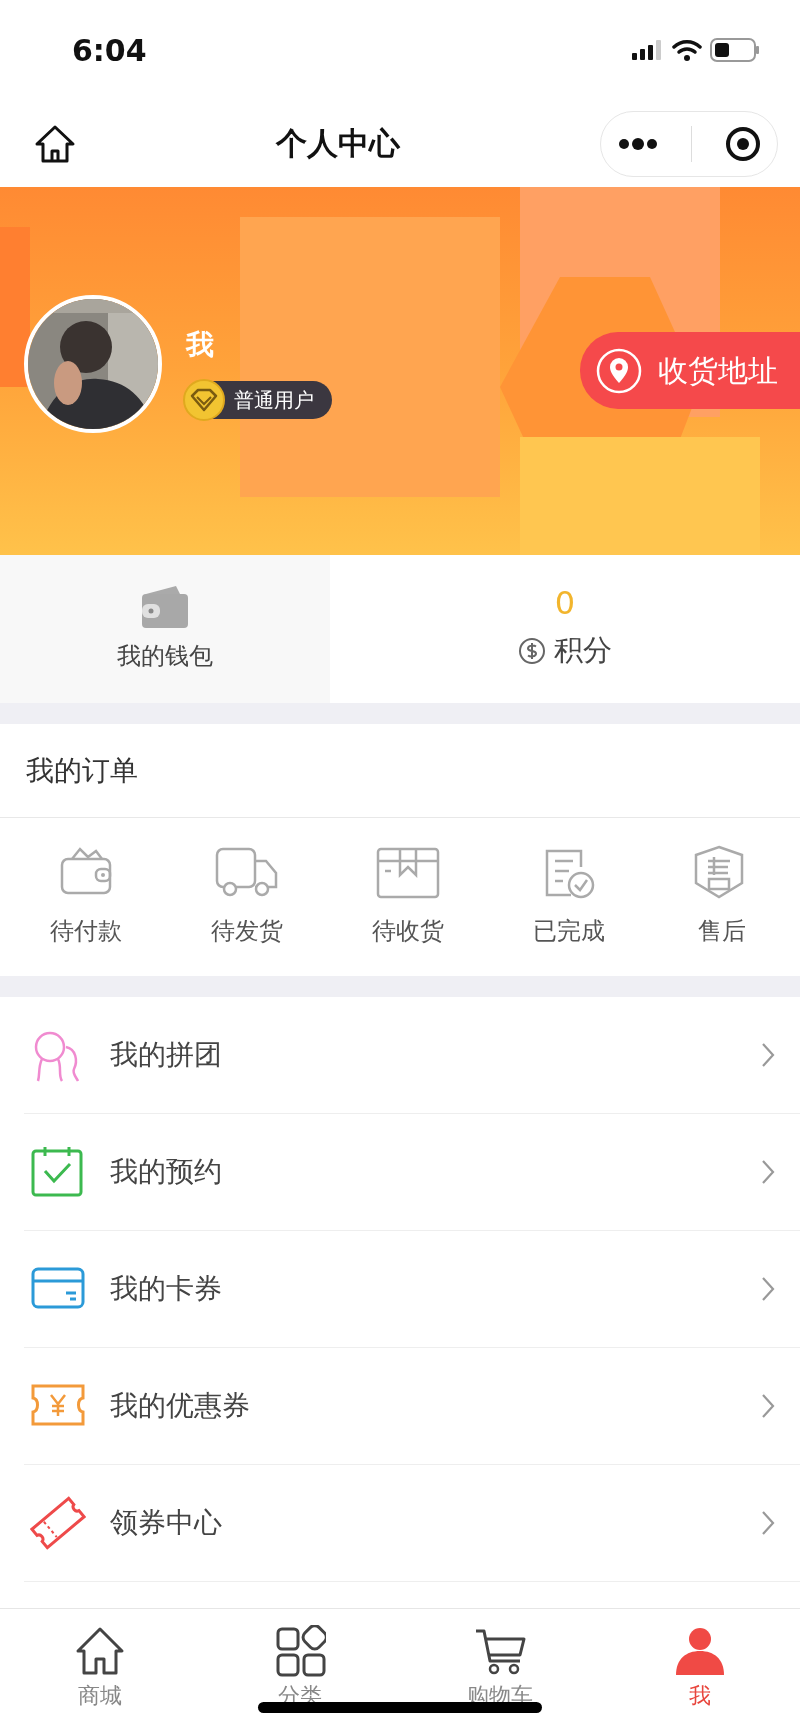 This screenshot has width=800, height=1731. What do you see at coordinates (412, 1055) in the screenshot?
I see `menu-item: 我的拼团` at bounding box center [412, 1055].